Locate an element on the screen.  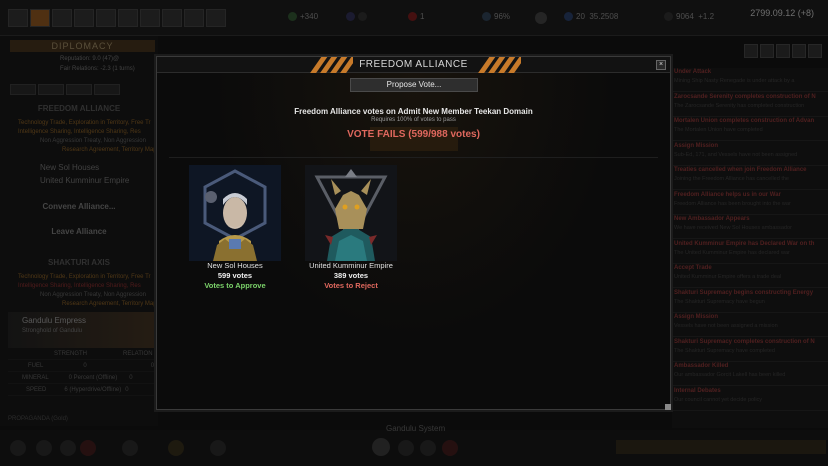
resize-handle is located at coordinates (668, 407).